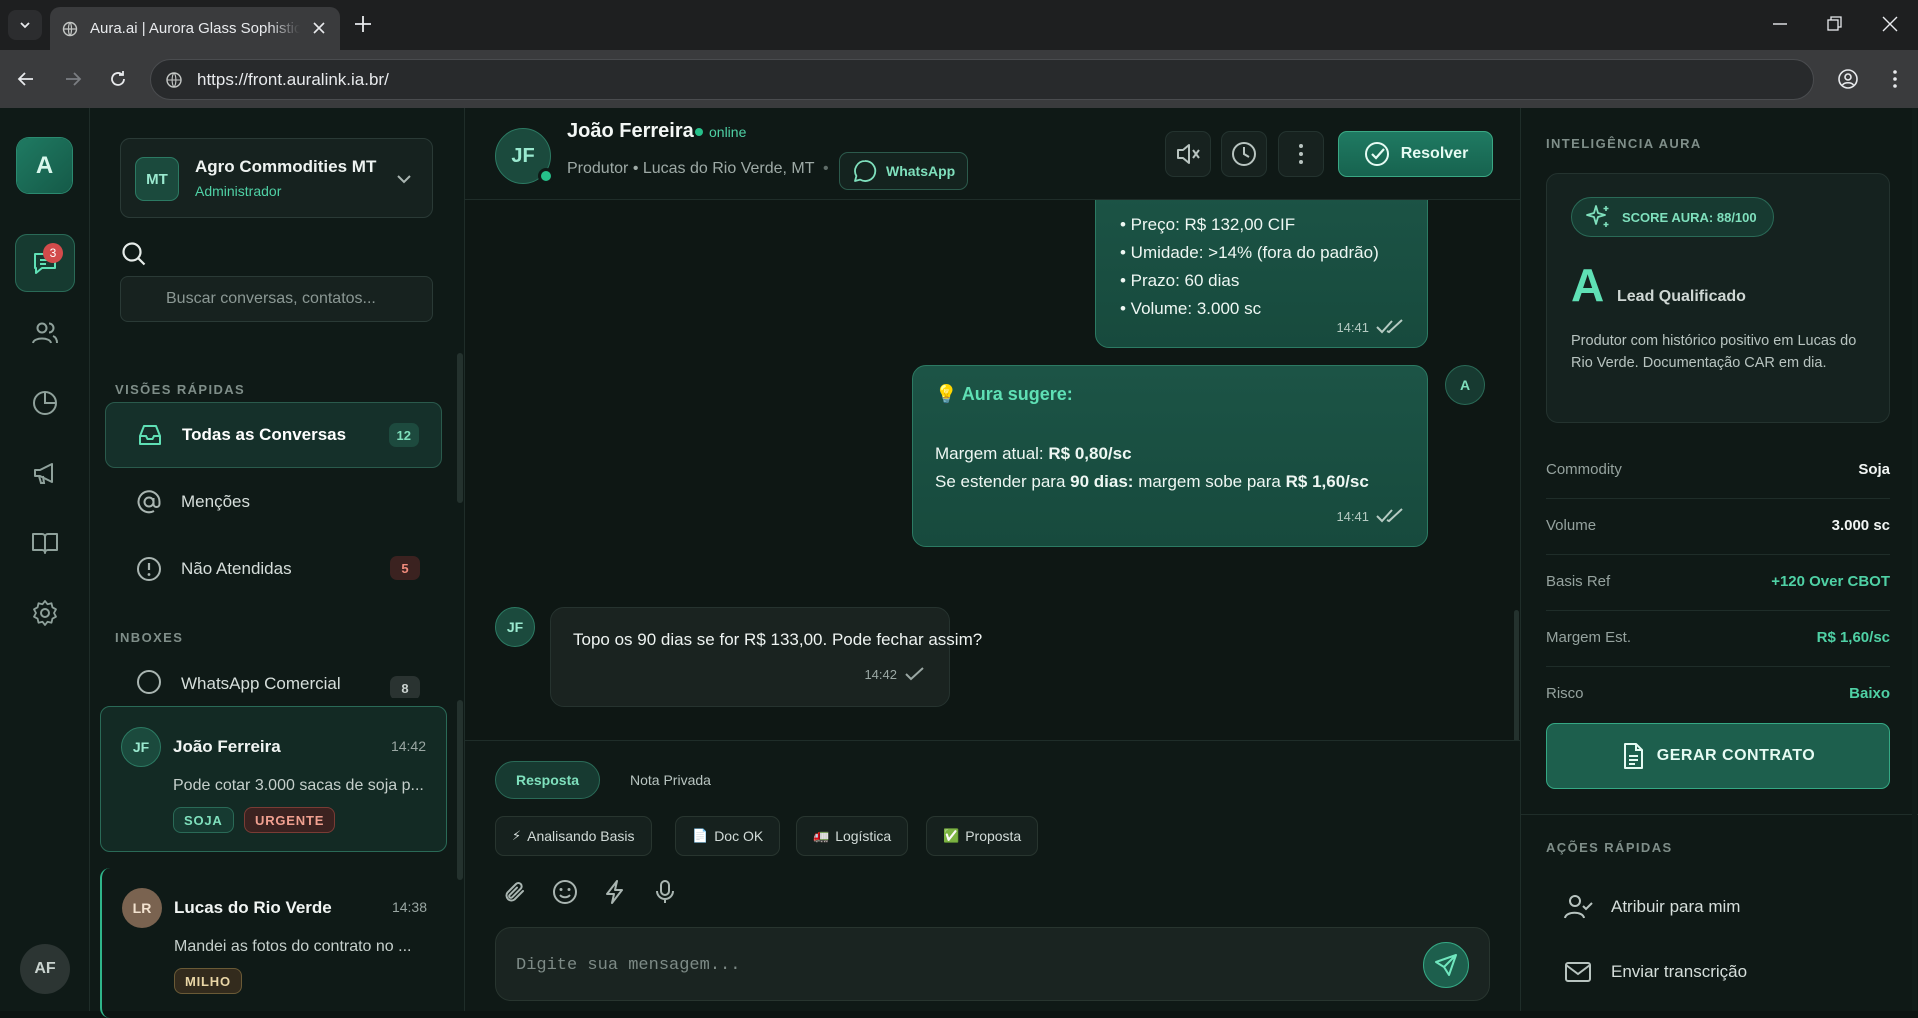 This screenshot has width=1918, height=1018. Describe the element at coordinates (515, 892) in the screenshot. I see `paperclip-icon` at that location.